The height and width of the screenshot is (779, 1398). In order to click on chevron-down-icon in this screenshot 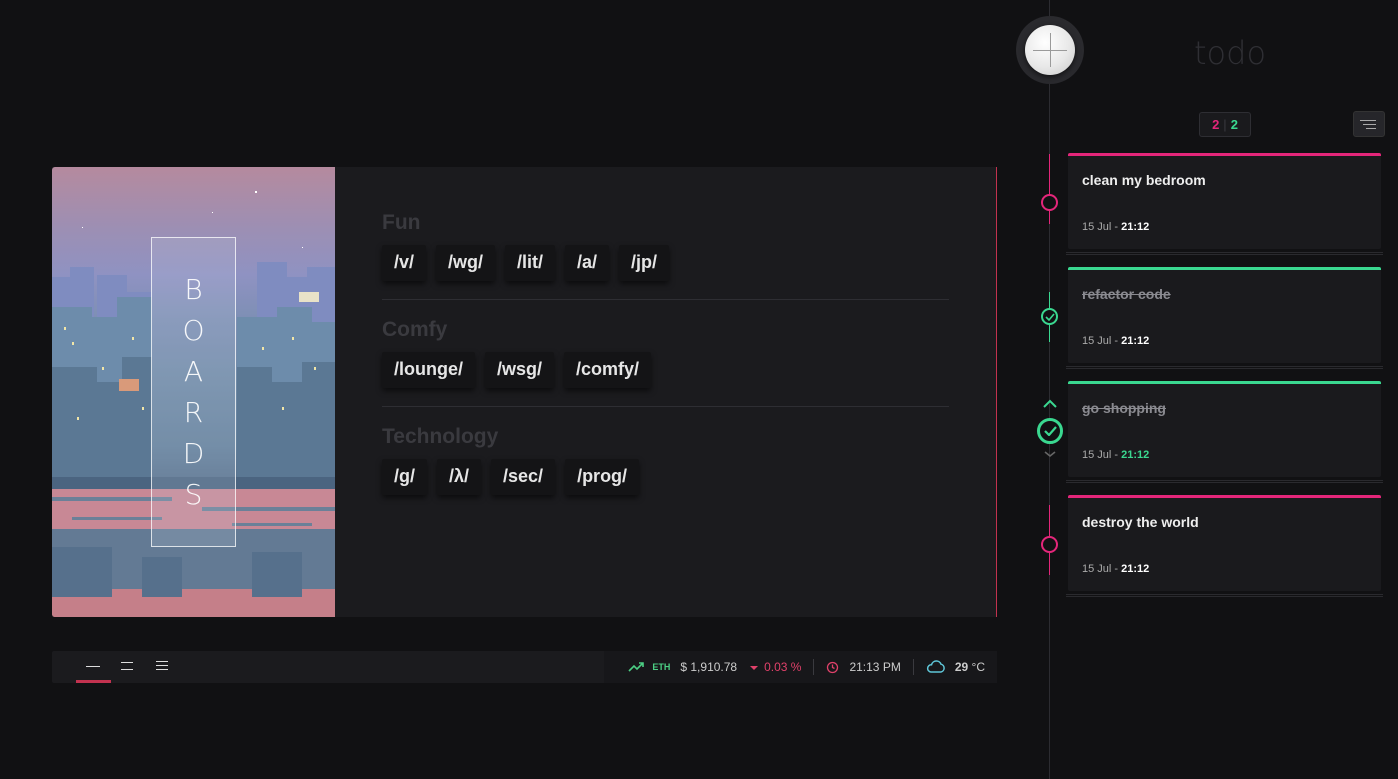, I will do `click(1050, 454)`.